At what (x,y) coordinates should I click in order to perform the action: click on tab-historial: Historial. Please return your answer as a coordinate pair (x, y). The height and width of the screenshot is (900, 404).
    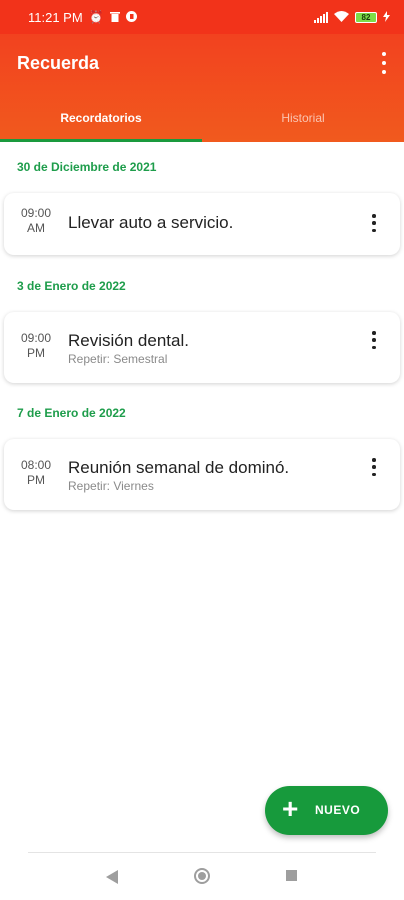
    Looking at the image, I should click on (303, 118).